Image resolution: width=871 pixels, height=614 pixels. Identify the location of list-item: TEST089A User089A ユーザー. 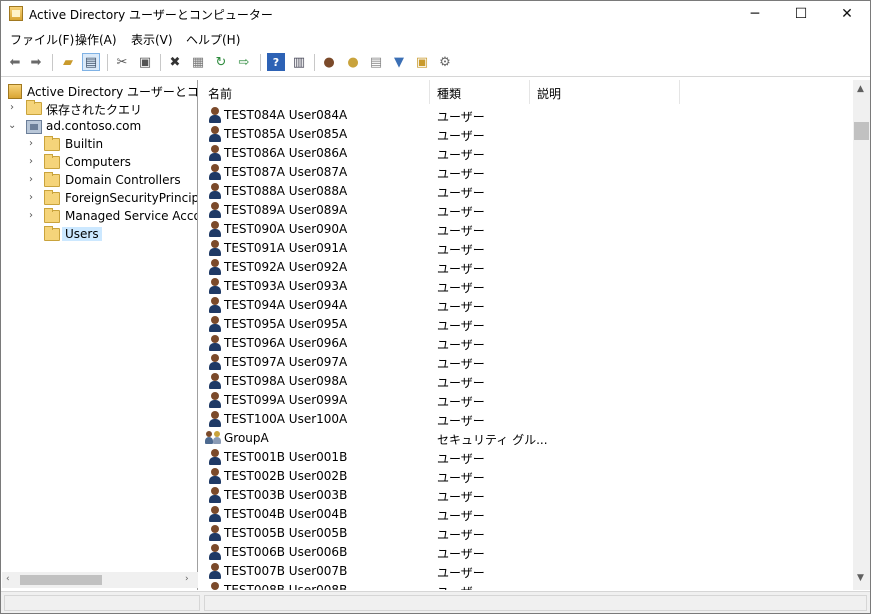
(526, 210).